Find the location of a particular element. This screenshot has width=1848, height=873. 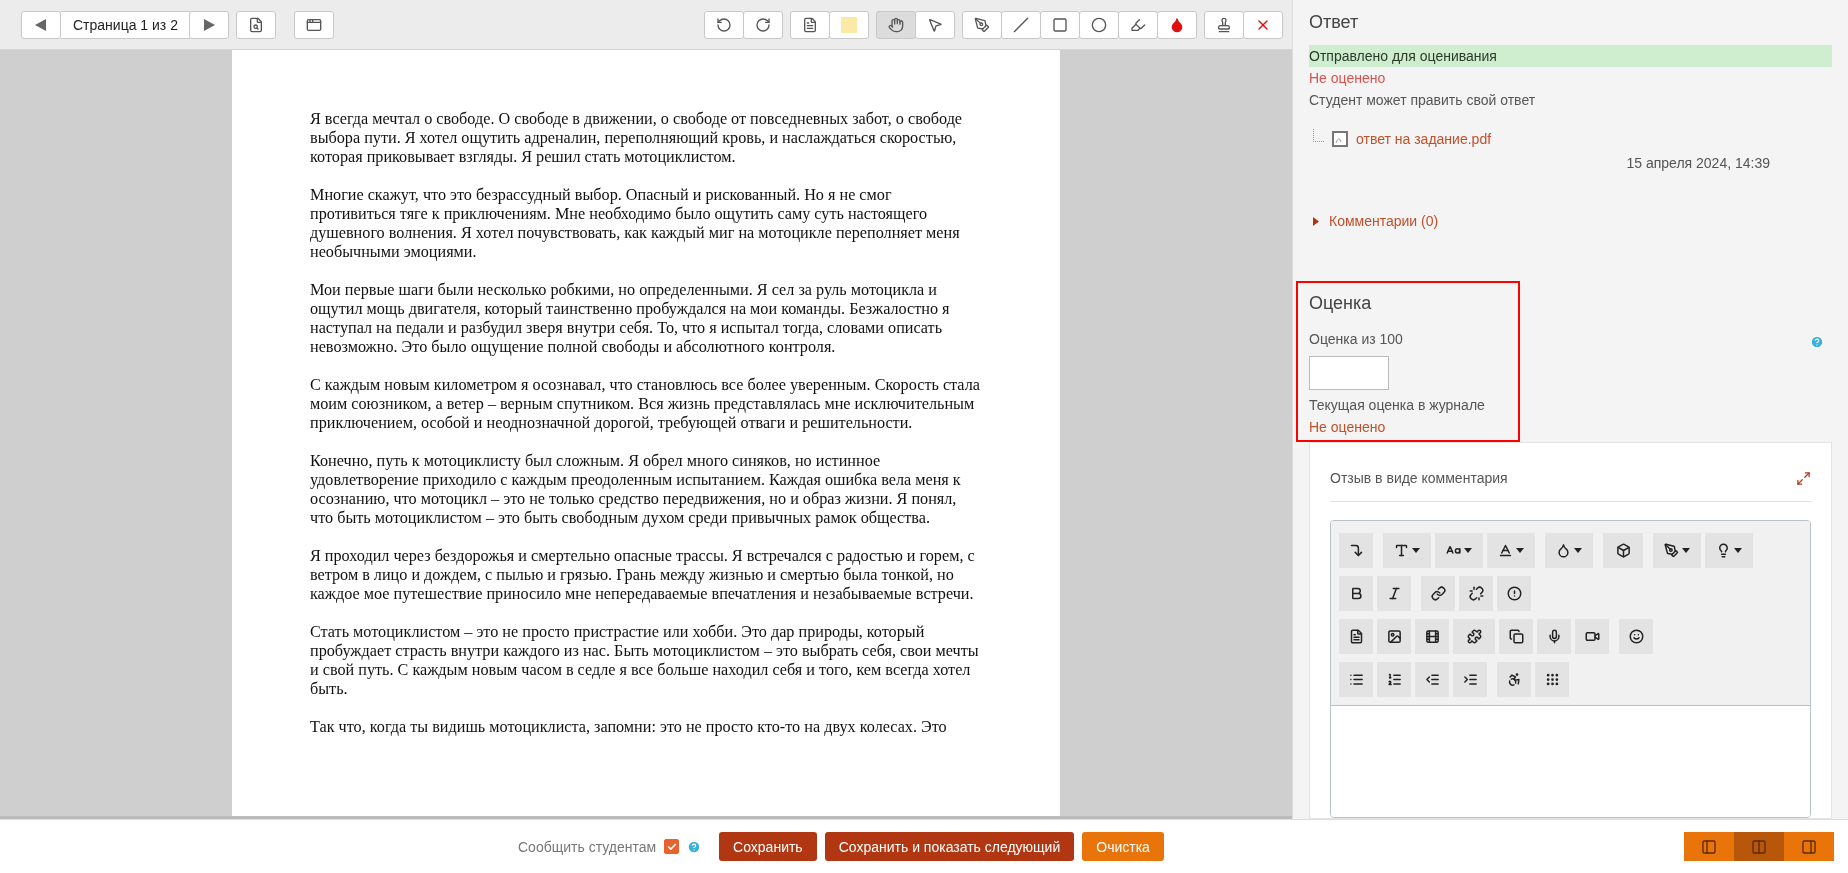

video-camera-icon is located at coordinates (1592, 636).